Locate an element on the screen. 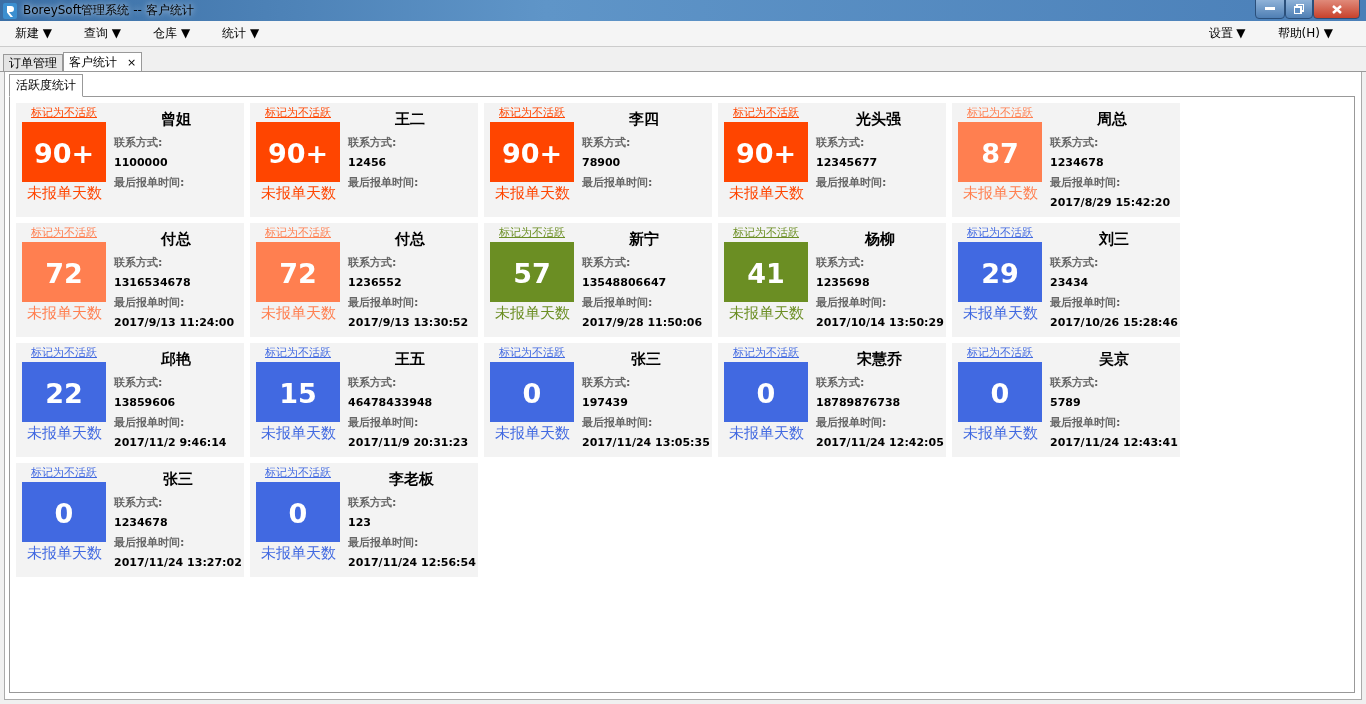 The image size is (1366, 704). days-badge: 72 is located at coordinates (64, 272).